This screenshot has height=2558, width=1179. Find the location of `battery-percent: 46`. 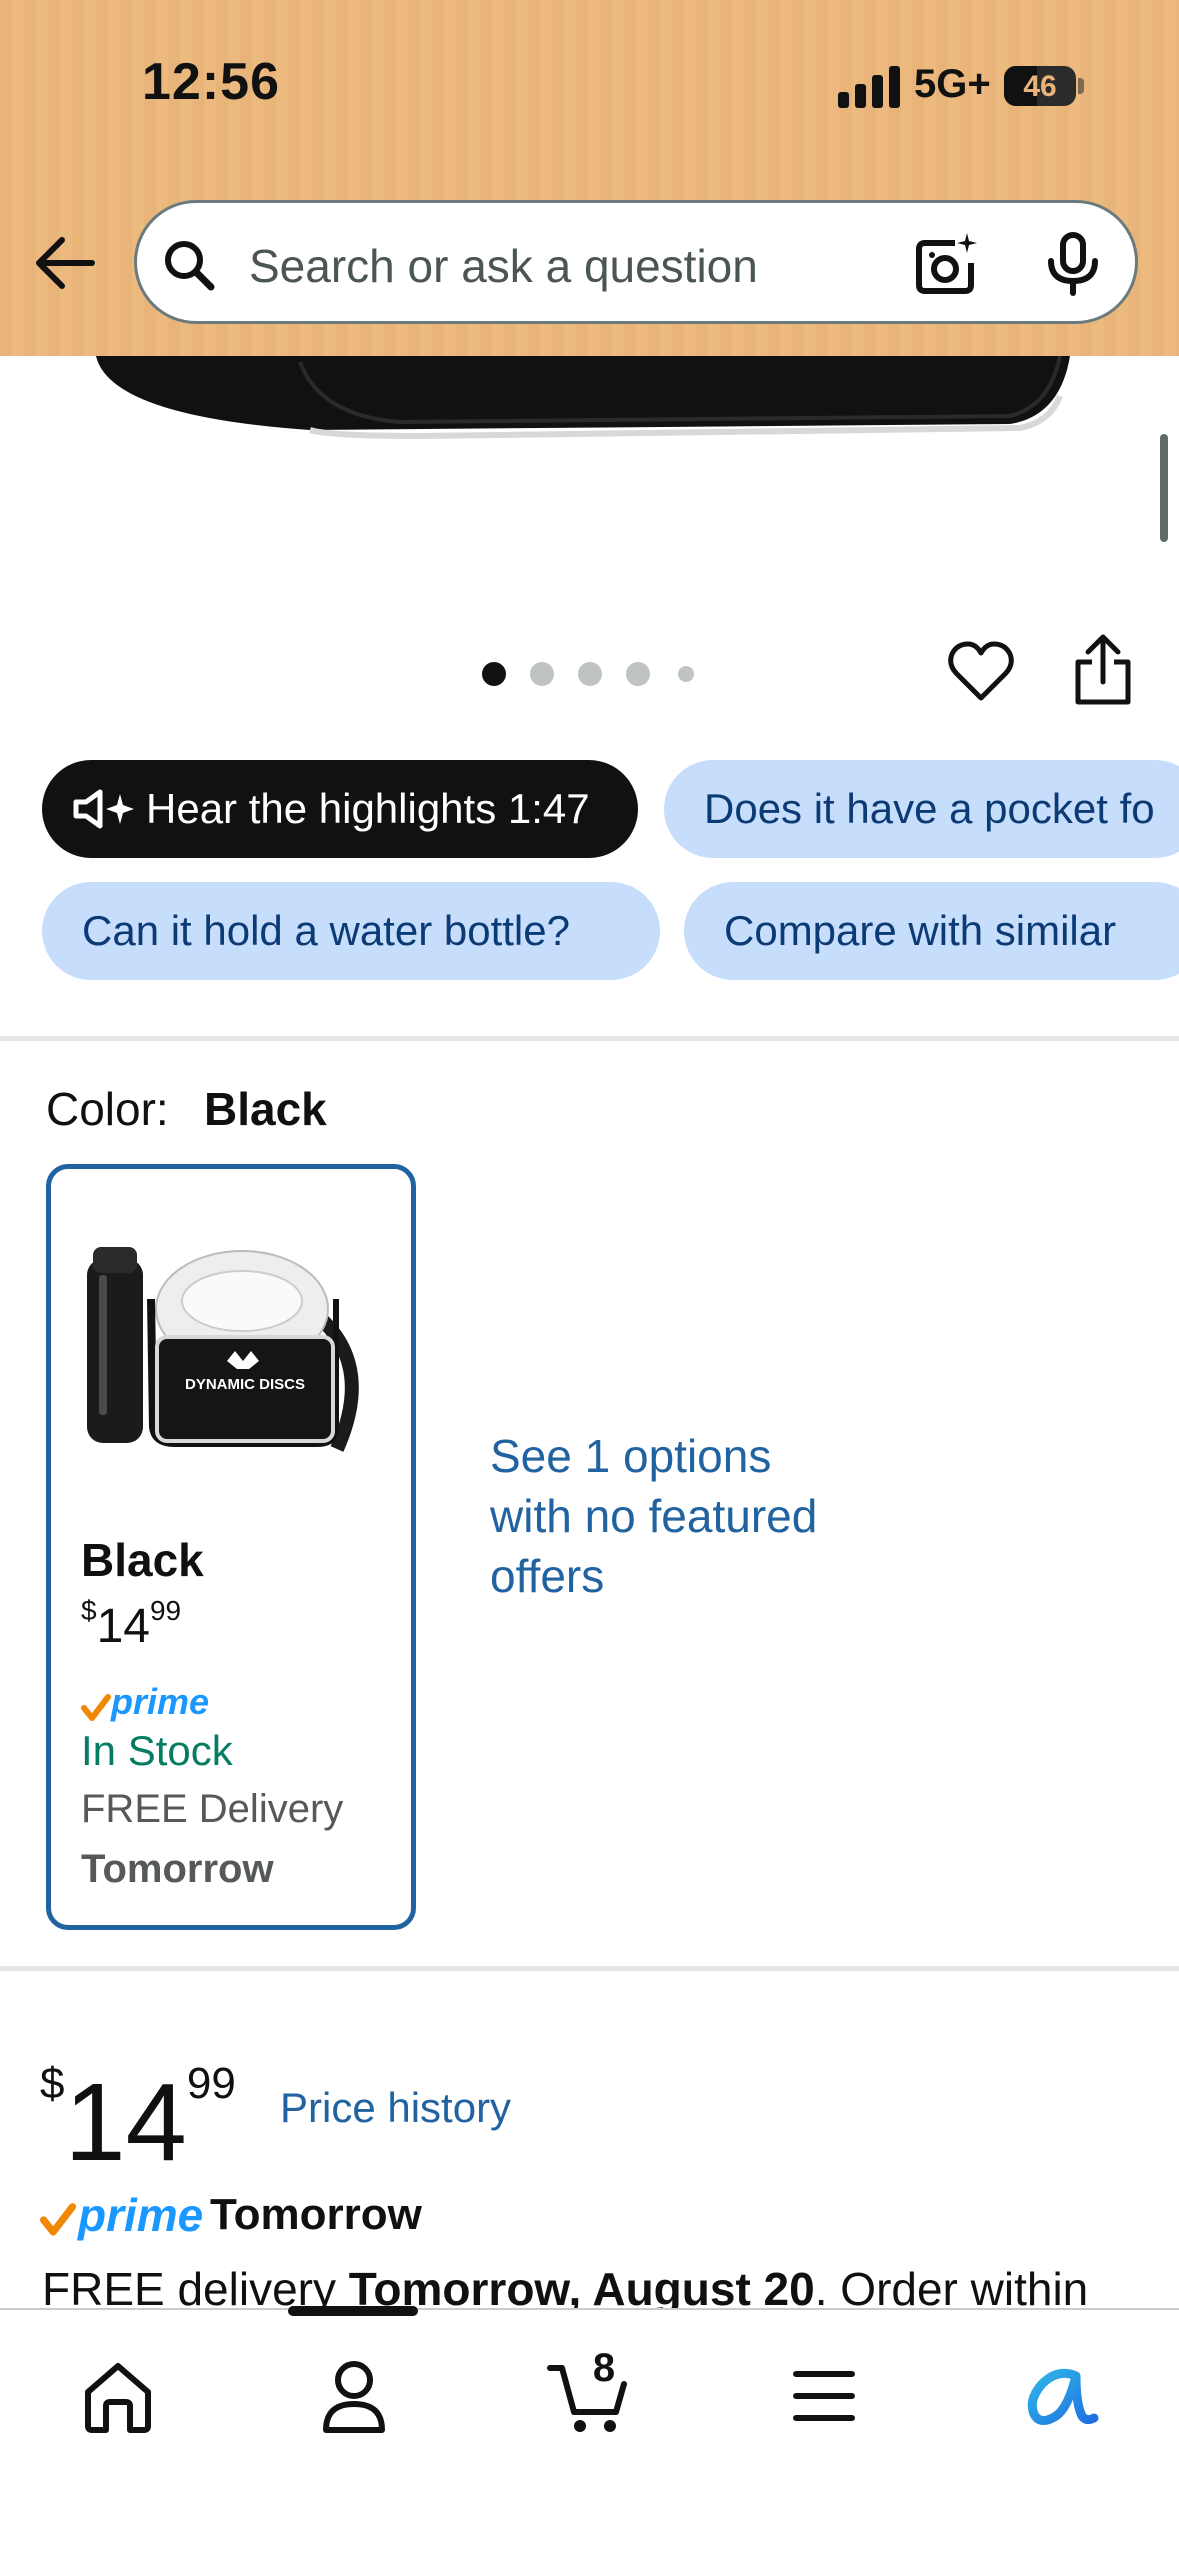

battery-percent: 46 is located at coordinates (1040, 86).